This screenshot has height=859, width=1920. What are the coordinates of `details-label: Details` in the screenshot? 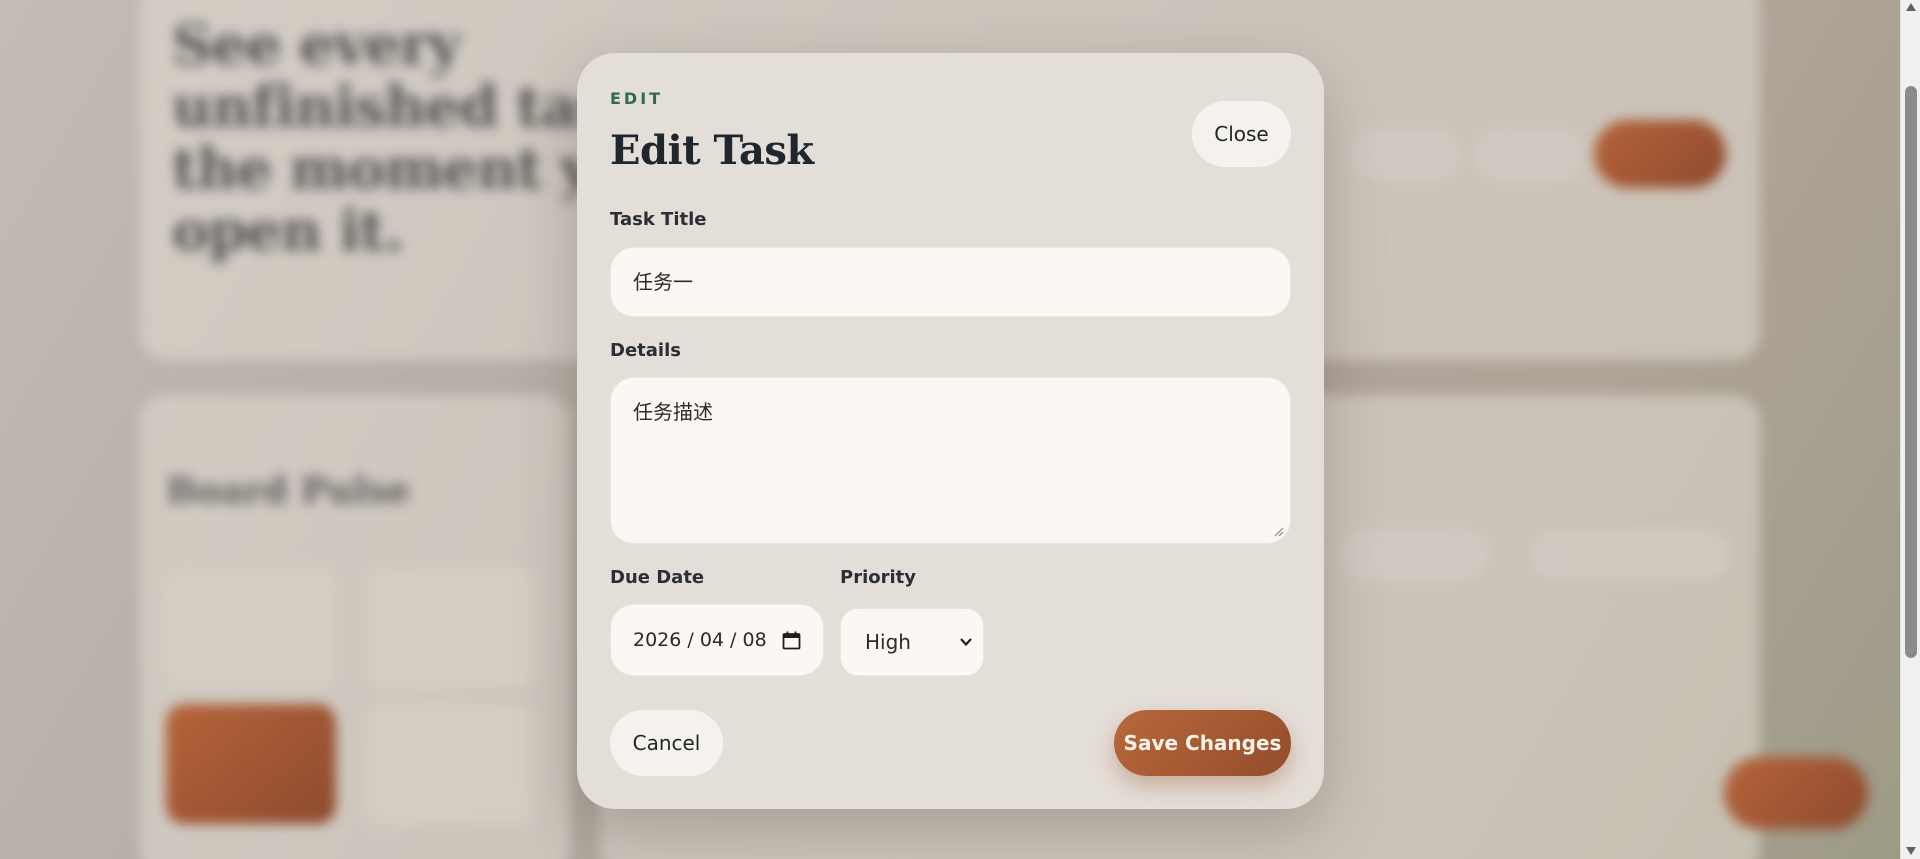 It's located at (645, 350).